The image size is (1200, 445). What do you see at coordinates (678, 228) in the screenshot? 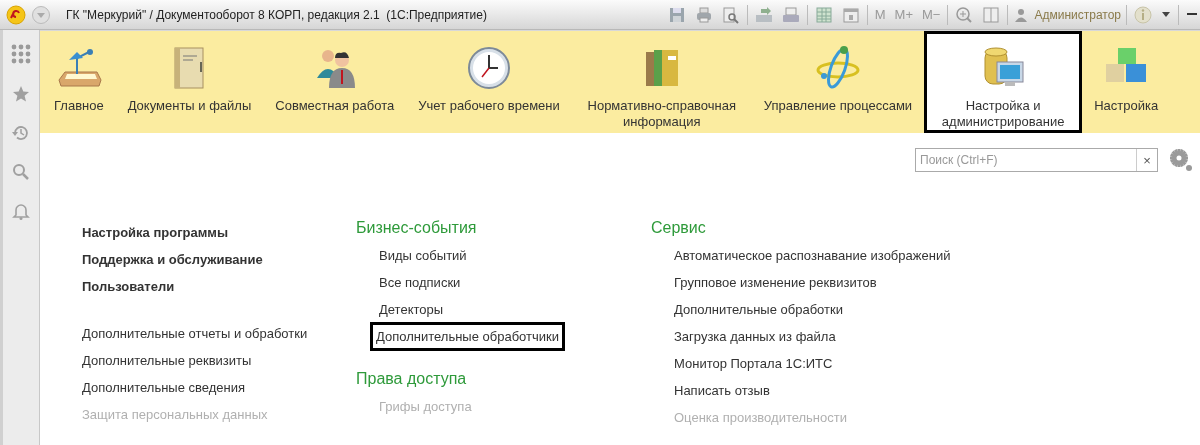
I see `group-heading: Сервис` at bounding box center [678, 228].